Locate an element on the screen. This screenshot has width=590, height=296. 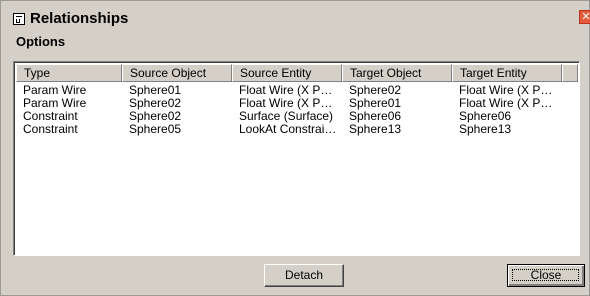
cell-target-object: Sphere06 is located at coordinates (375, 116).